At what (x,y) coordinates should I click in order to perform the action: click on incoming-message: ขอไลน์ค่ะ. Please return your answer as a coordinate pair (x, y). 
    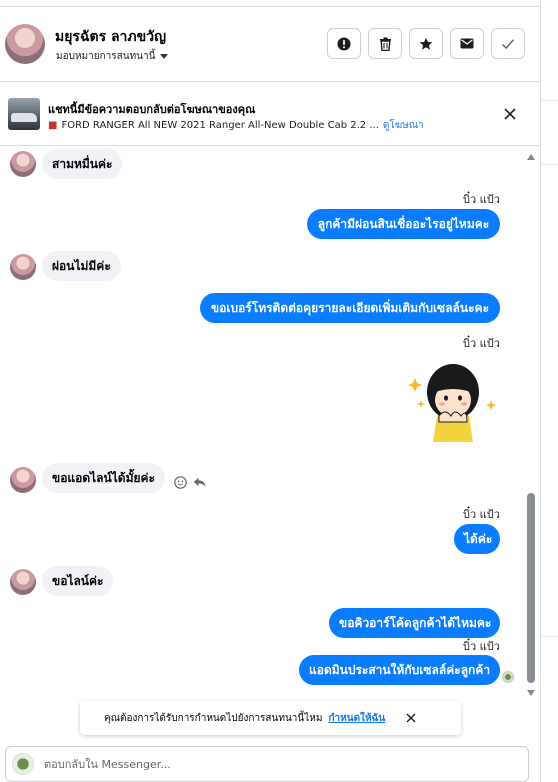
    Looking at the image, I should click on (78, 581).